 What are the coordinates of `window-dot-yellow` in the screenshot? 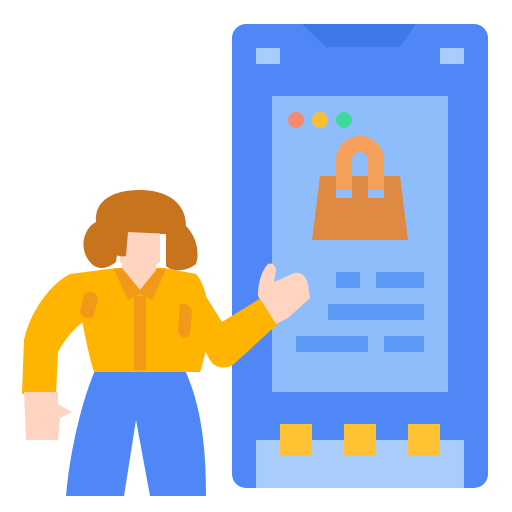 It's located at (320, 120).